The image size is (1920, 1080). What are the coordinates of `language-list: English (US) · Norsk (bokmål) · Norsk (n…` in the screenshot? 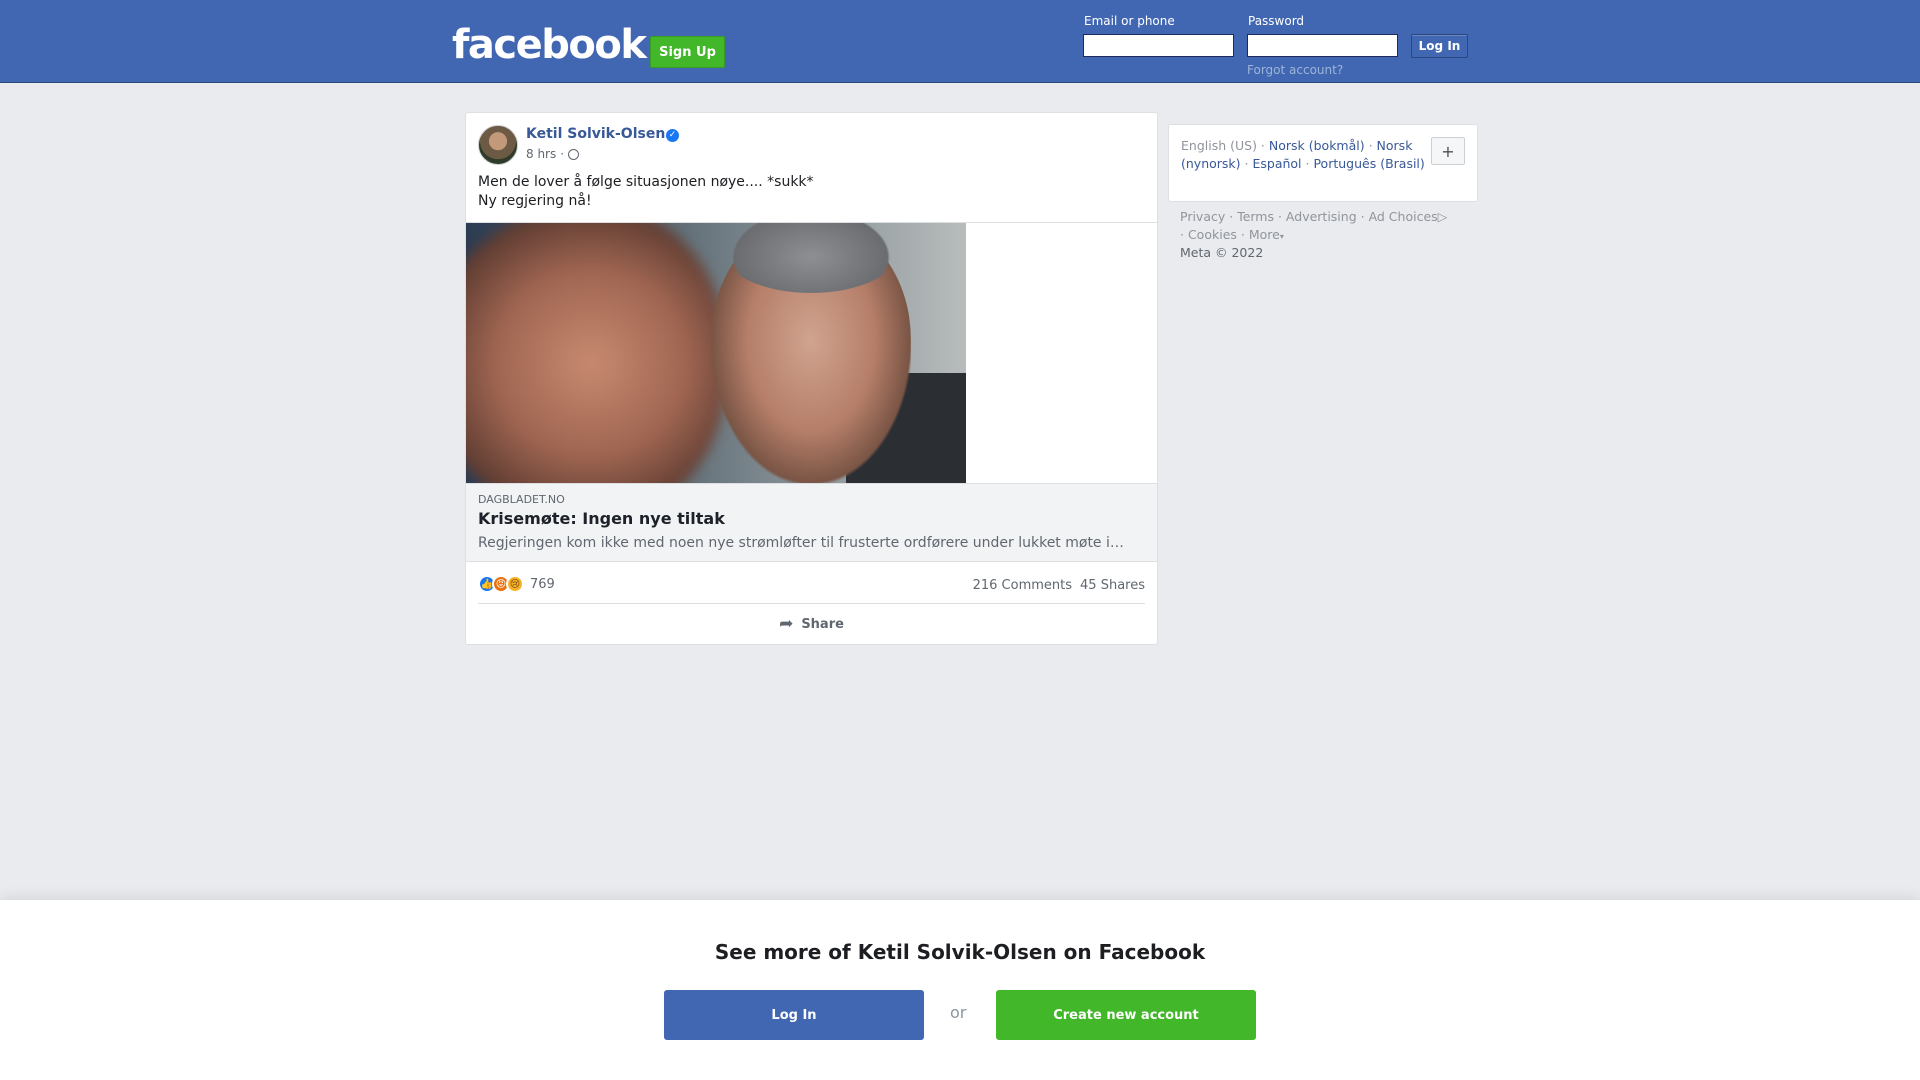 It's located at (1303, 154).